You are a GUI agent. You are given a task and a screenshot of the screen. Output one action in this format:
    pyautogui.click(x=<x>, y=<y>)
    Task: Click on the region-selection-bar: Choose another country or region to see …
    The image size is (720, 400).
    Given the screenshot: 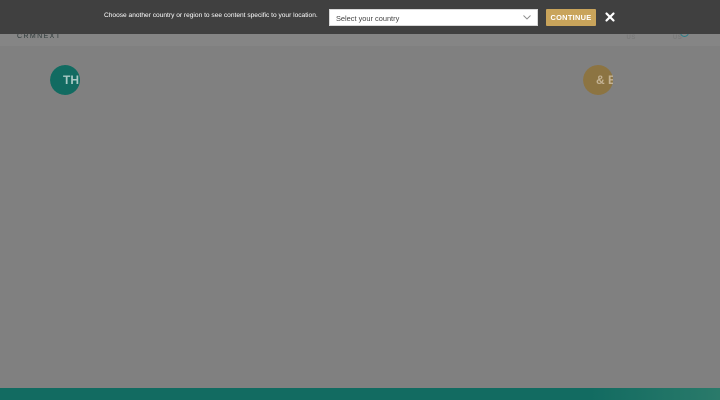 What is the action you would take?
    pyautogui.click(x=360, y=17)
    